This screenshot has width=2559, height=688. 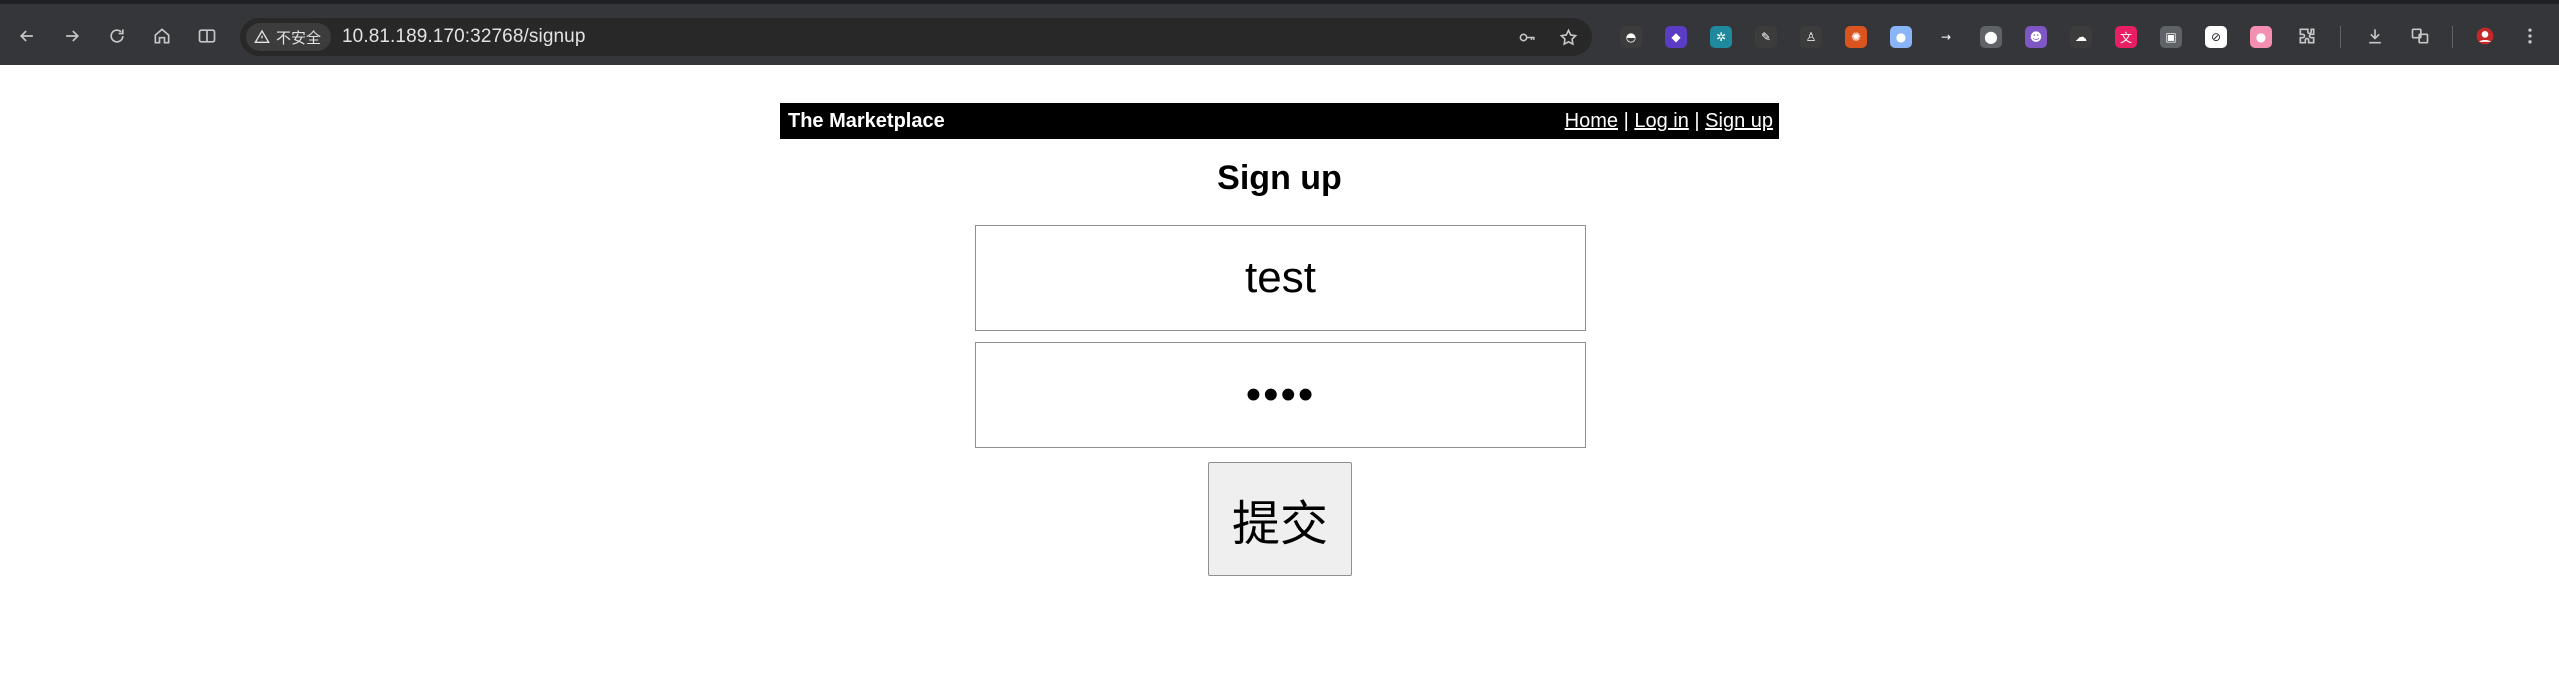 I want to click on split-view-icon, so click(x=207, y=36).